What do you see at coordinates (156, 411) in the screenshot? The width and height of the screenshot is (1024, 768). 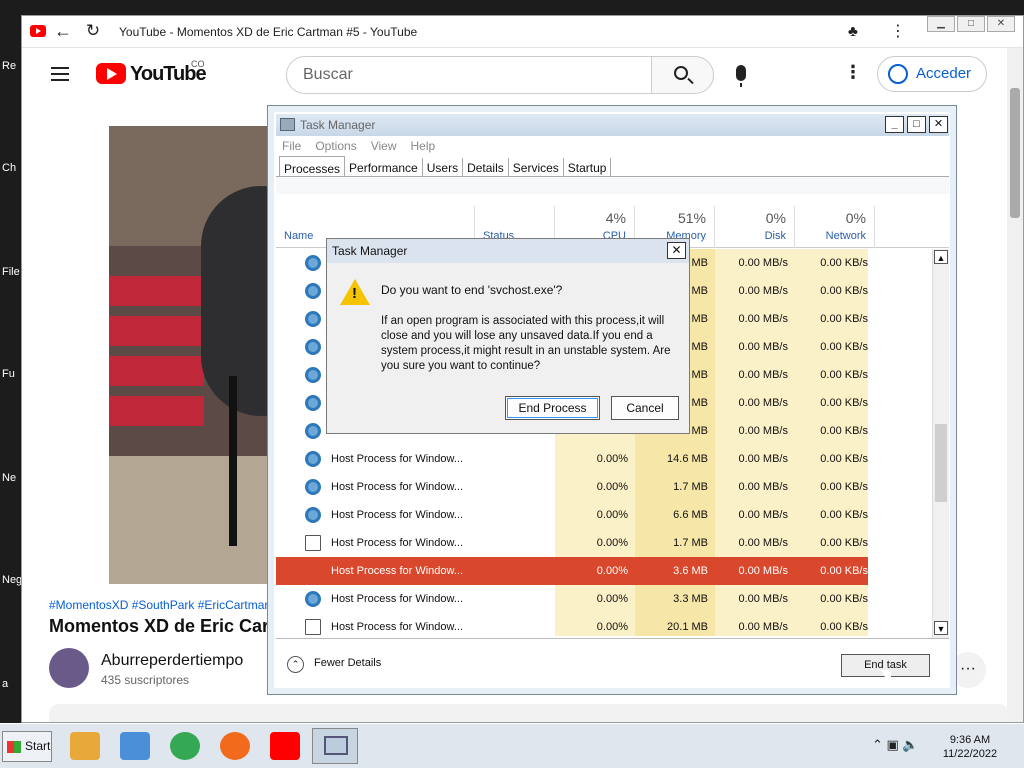 I see `video-frame-seats` at bounding box center [156, 411].